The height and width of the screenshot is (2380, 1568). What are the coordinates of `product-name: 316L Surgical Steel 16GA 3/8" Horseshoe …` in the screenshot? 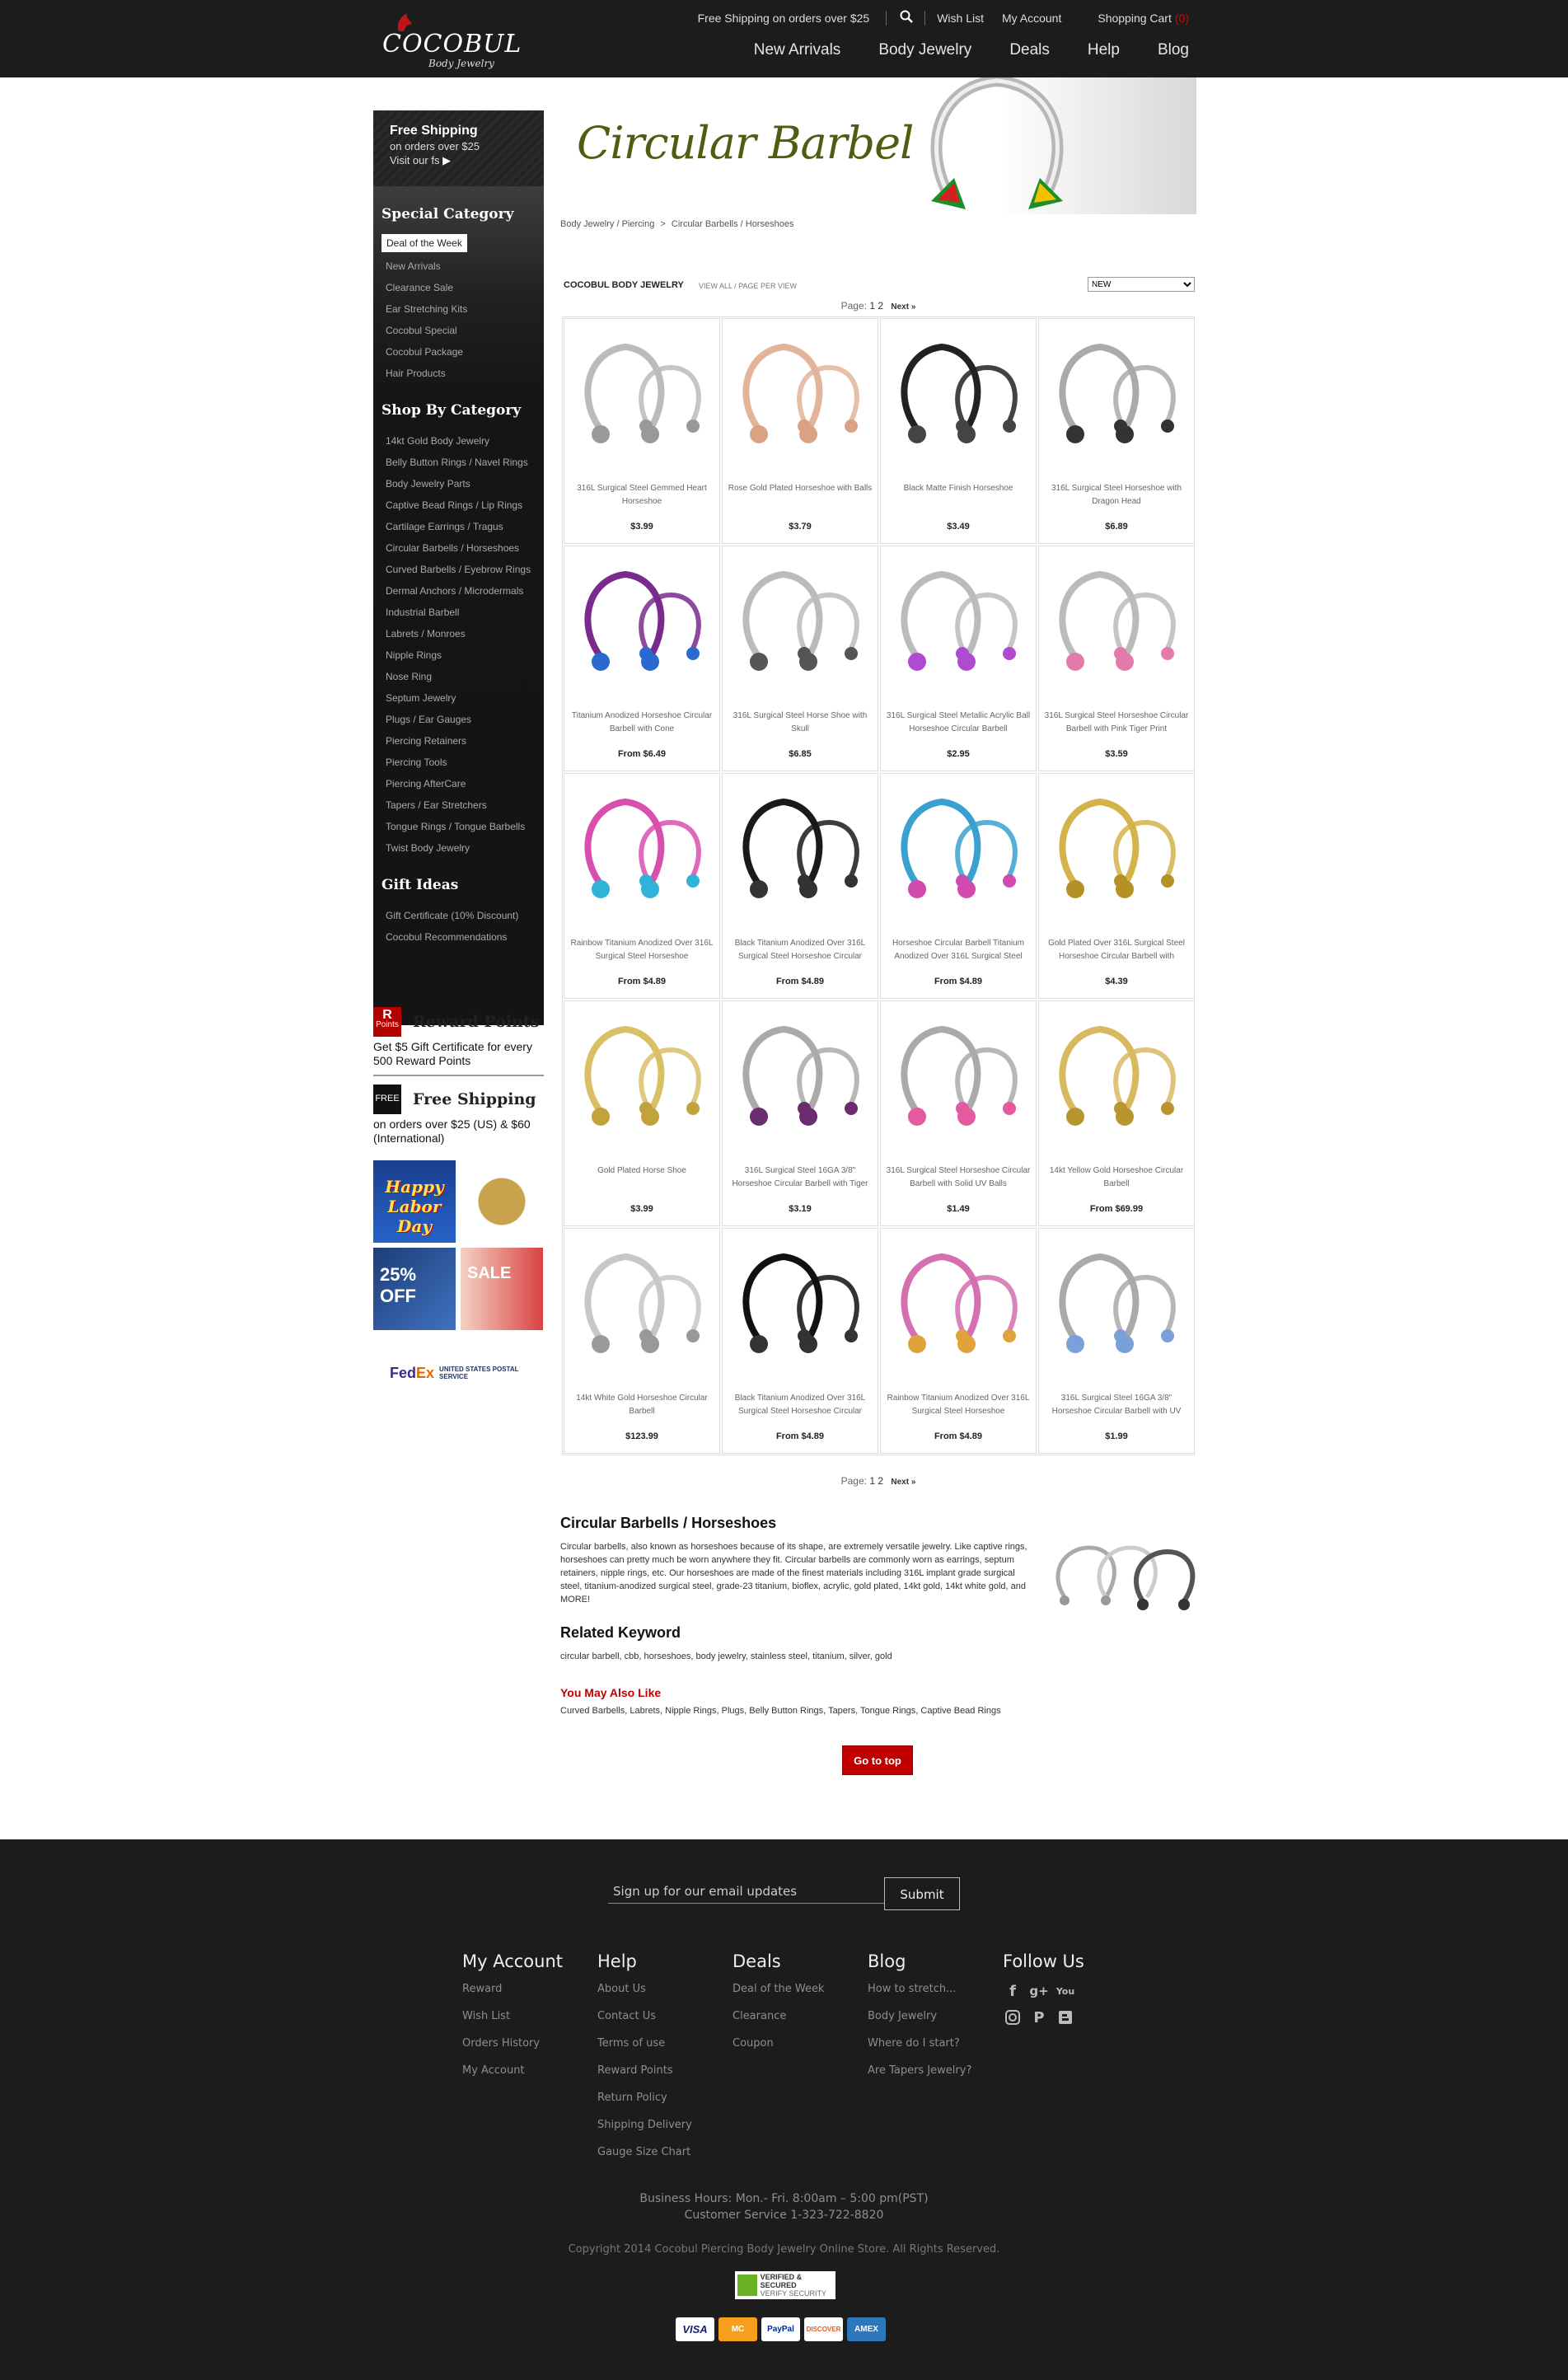 It's located at (800, 1178).